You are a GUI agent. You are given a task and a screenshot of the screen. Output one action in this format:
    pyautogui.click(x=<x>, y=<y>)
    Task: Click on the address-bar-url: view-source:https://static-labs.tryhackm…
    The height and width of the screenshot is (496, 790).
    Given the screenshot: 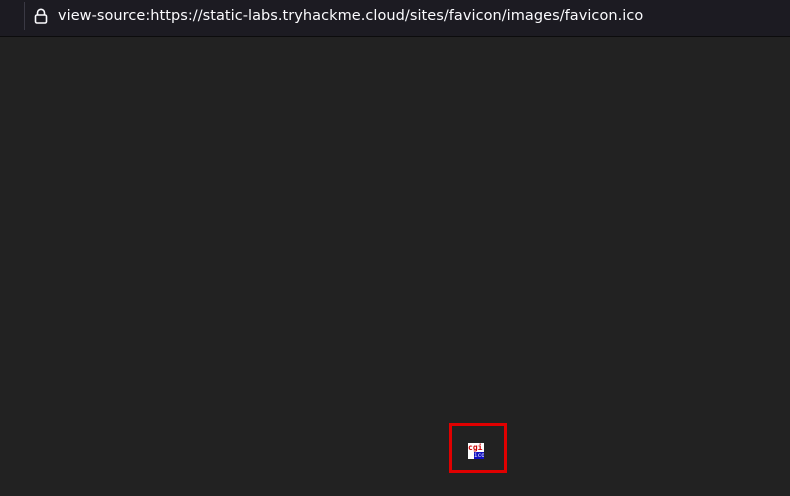 What is the action you would take?
    pyautogui.click(x=350, y=16)
    